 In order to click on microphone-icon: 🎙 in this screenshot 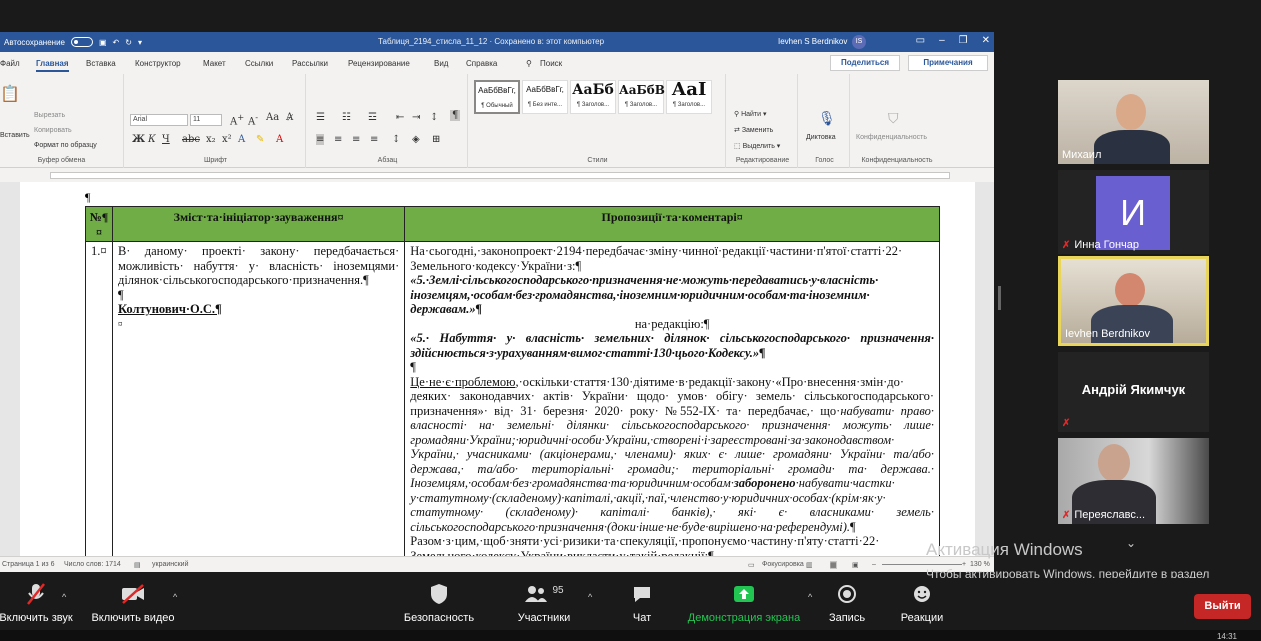, I will do `click(827, 118)`.